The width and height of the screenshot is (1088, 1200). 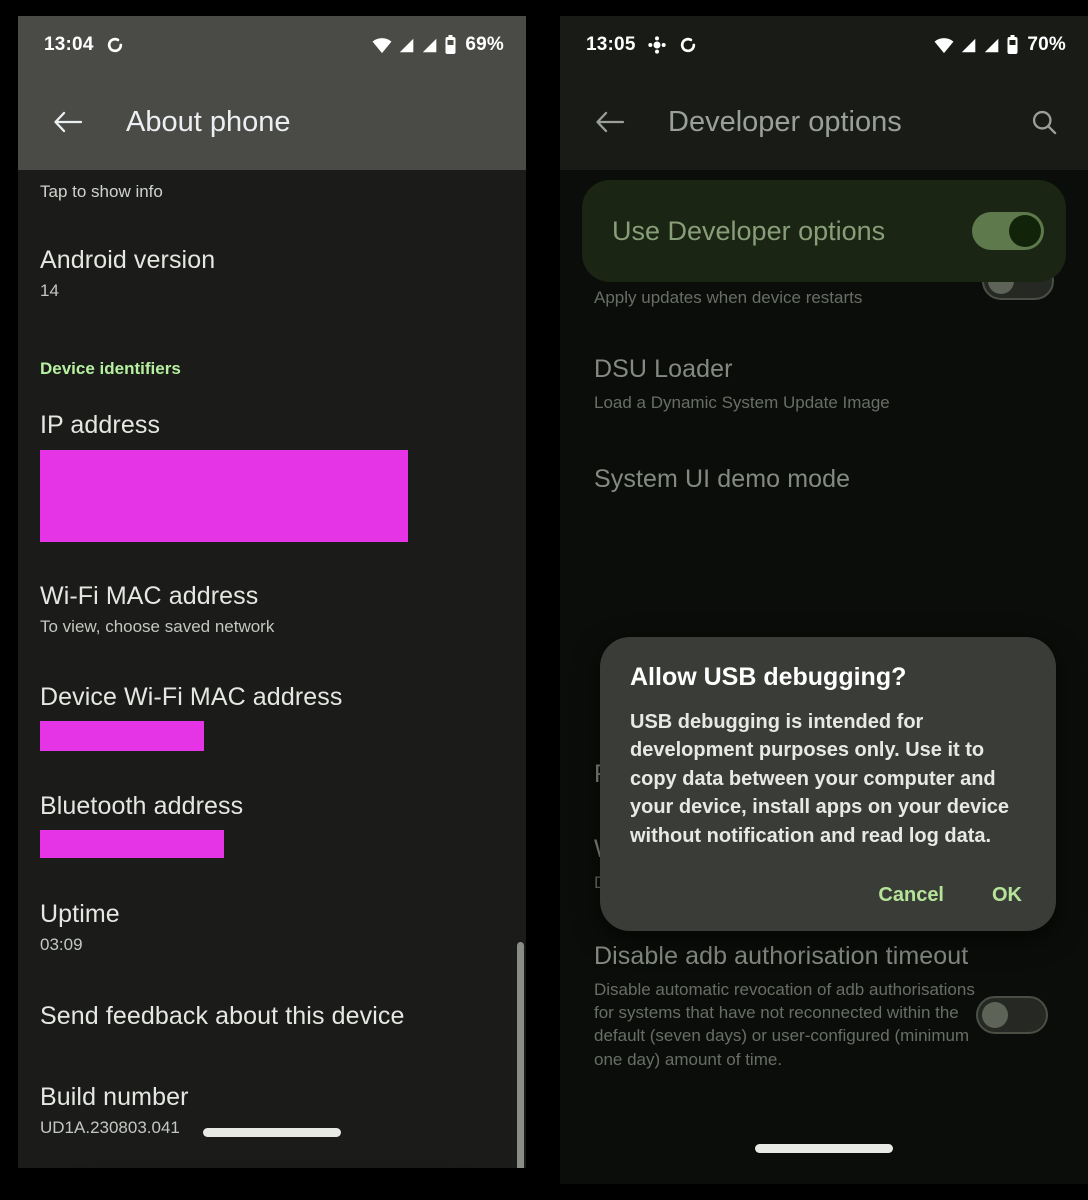 I want to click on tap-to-show-info: Tap to show info, so click(x=272, y=186).